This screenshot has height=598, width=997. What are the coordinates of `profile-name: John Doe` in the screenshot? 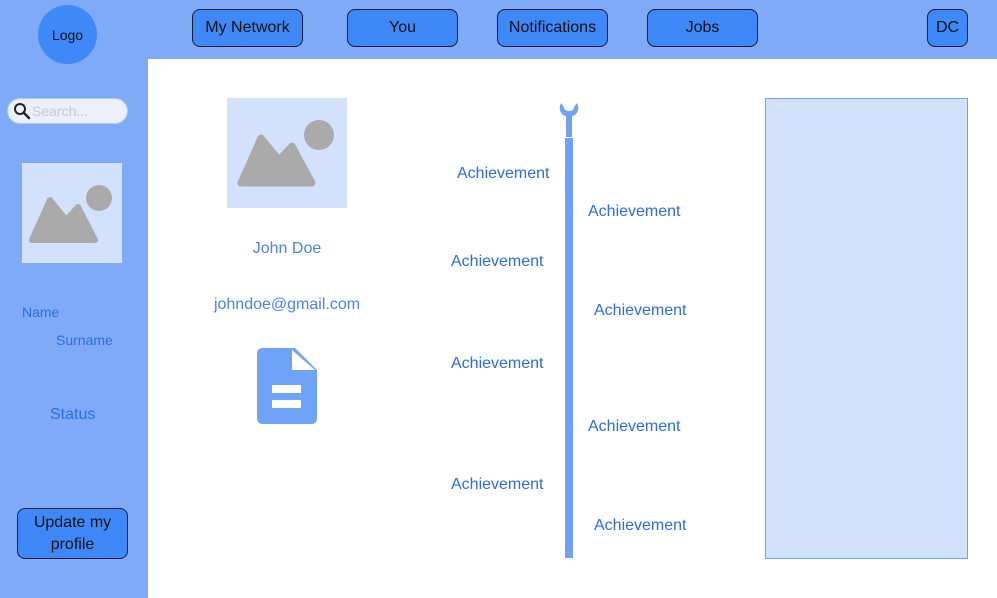 It's located at (287, 248).